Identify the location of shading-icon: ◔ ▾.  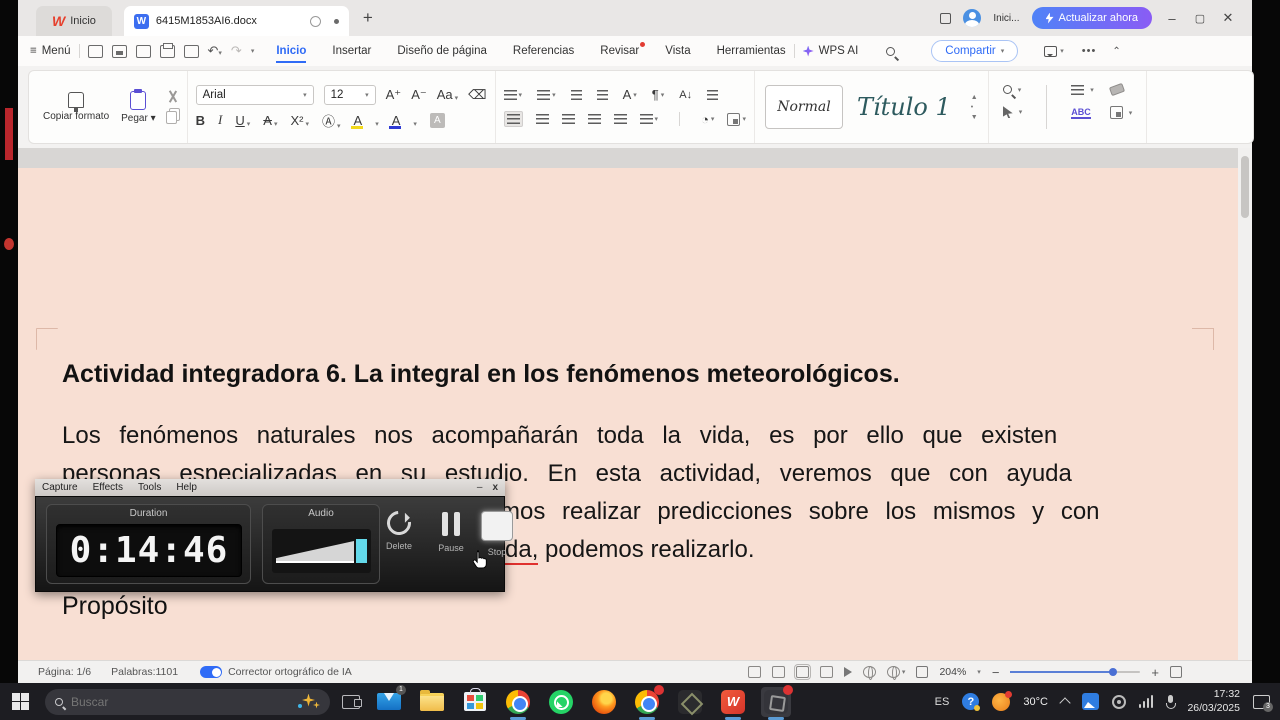
(707, 119).